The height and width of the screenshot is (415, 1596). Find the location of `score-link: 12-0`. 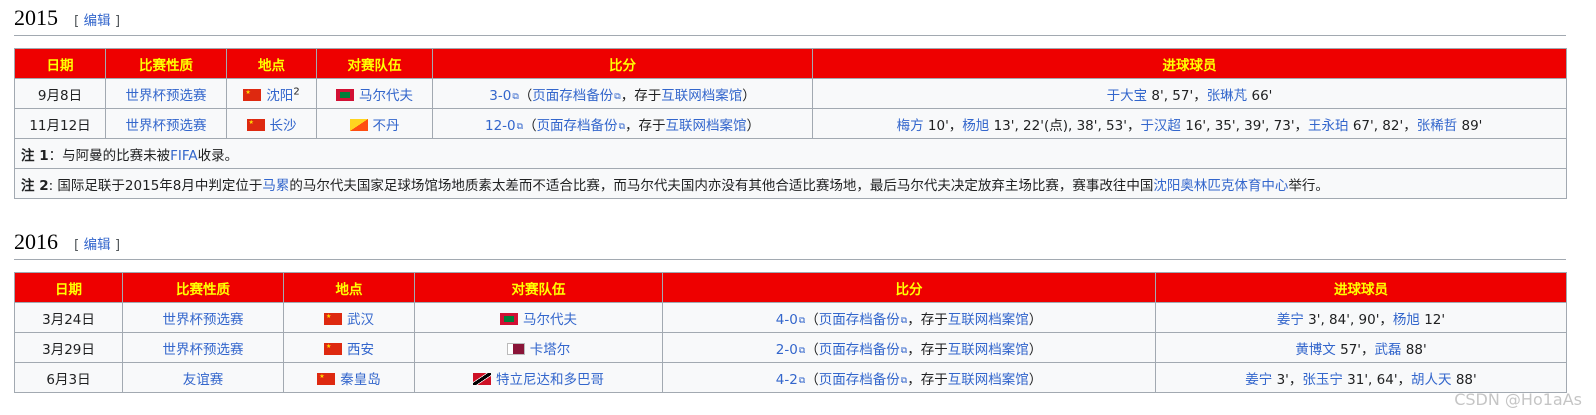

score-link: 12-0 is located at coordinates (500, 126).